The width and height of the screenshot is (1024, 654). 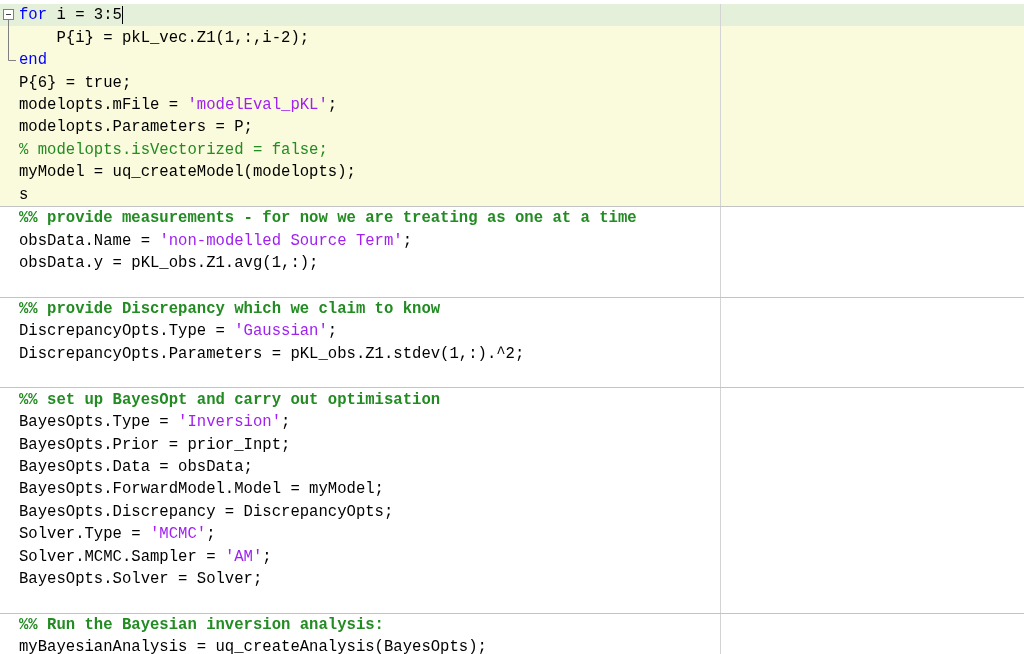 I want to click on code-line: modelopts.Parameters = P;, so click(x=136, y=127).